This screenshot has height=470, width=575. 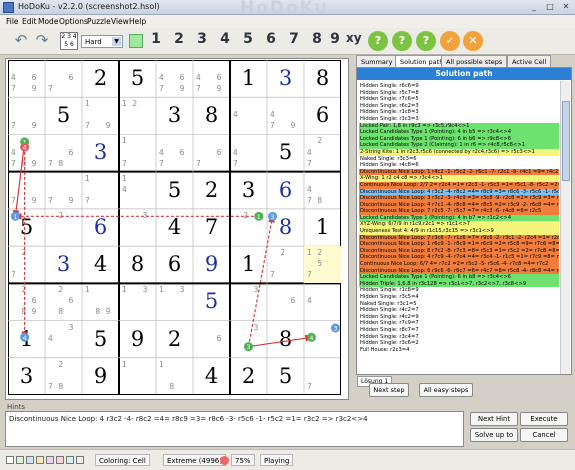 I want to click on next-step-button: Next step, so click(x=389, y=390).